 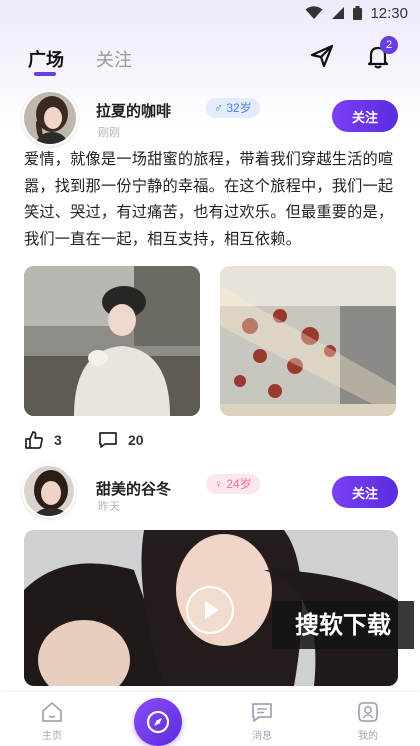 I want to click on active-tab-indicator, so click(x=45, y=74).